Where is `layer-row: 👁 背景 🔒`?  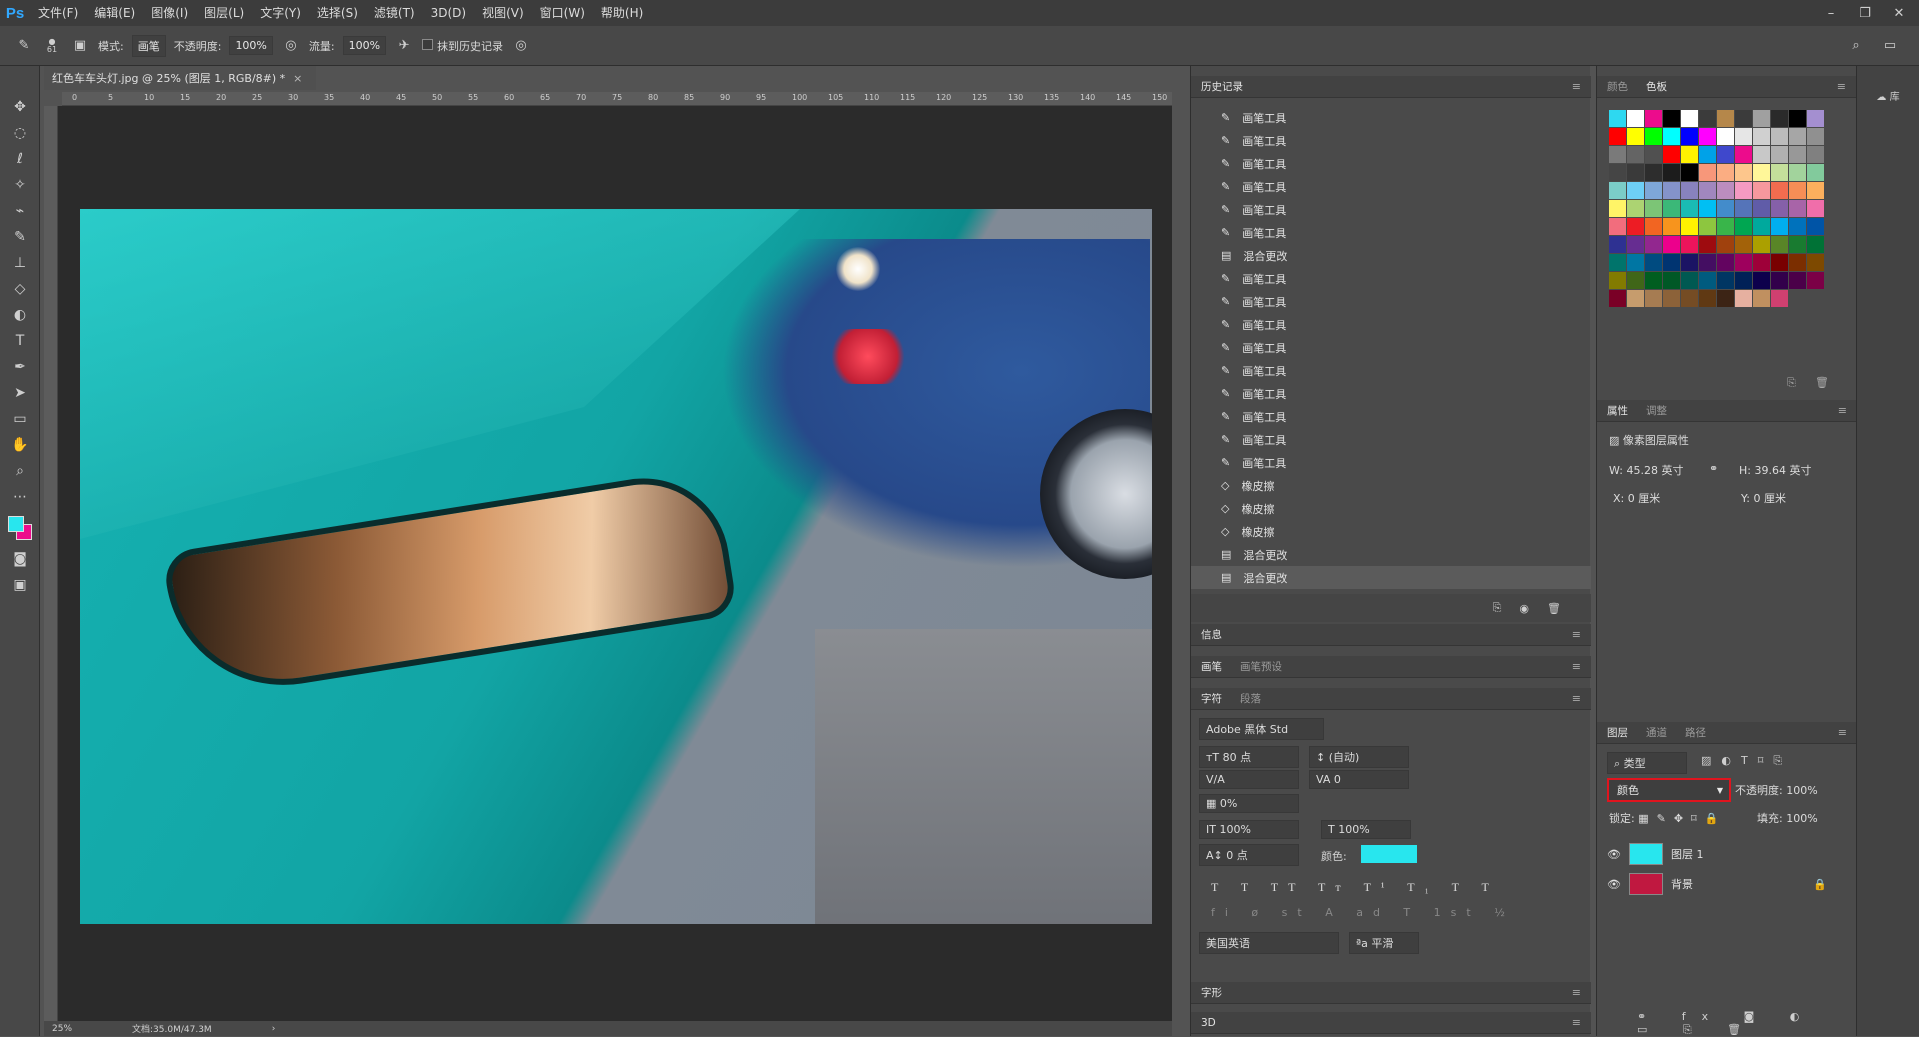 layer-row: 👁 背景 🔒 is located at coordinates (1727, 884).